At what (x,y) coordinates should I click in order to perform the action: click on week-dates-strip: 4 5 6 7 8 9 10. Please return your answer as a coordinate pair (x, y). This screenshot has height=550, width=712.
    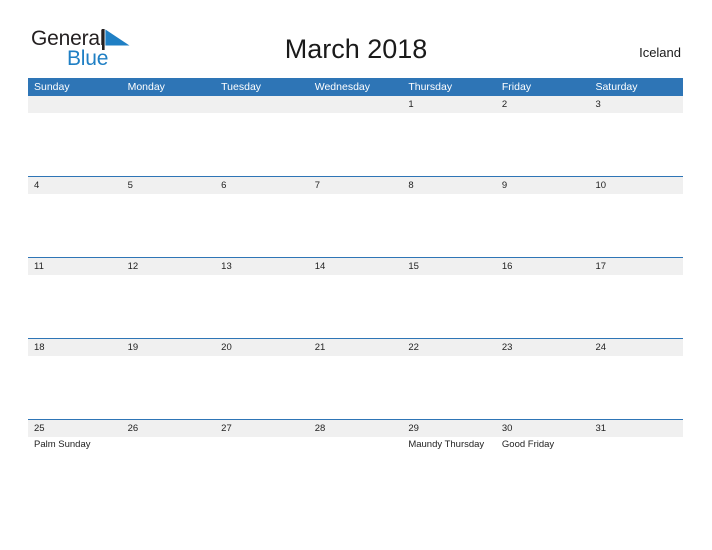
    Looking at the image, I should click on (355, 185).